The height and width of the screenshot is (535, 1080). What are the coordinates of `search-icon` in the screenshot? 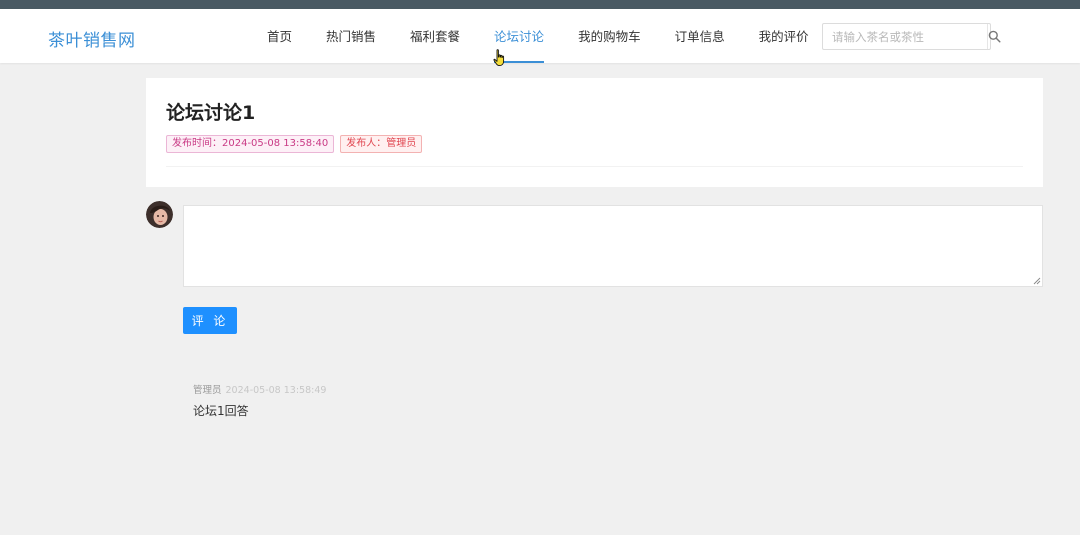 It's located at (994, 36).